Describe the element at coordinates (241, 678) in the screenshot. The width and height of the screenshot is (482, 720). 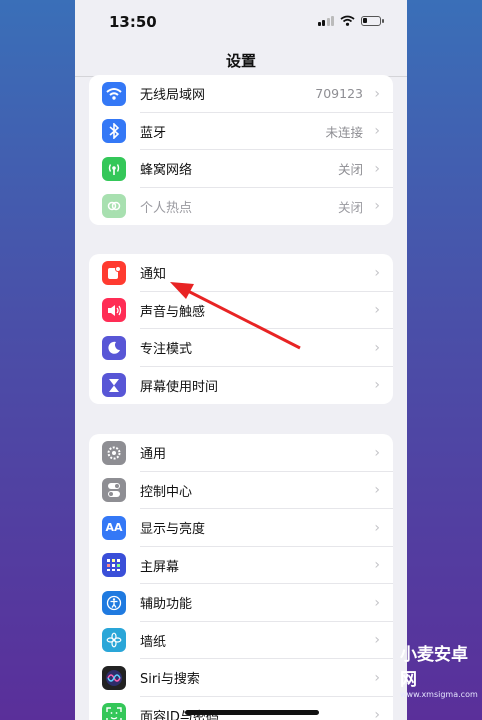
I see `settings-row: Siri与搜索 ›` at that location.